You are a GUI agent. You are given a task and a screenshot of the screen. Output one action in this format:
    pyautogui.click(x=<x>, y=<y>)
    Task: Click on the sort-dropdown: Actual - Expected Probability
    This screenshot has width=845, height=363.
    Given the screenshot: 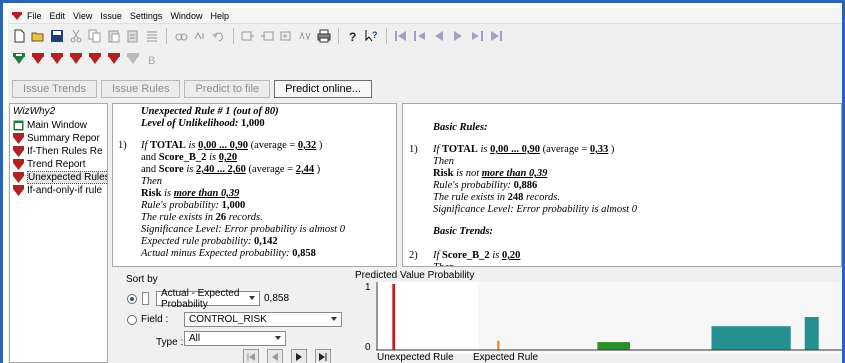 What is the action you would take?
    pyautogui.click(x=208, y=299)
    